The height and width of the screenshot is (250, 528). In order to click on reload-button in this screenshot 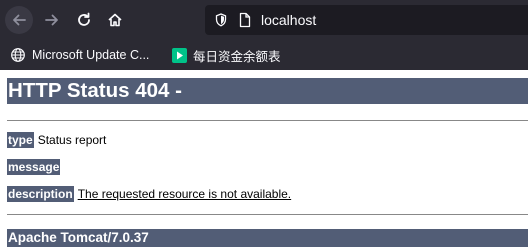, I will do `click(84, 20)`.